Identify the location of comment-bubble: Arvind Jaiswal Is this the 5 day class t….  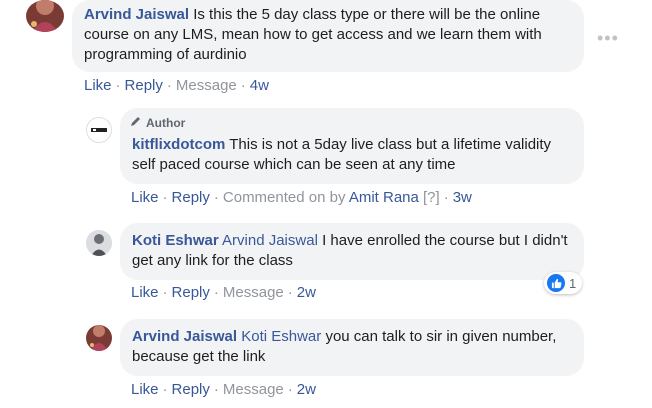
(328, 36).